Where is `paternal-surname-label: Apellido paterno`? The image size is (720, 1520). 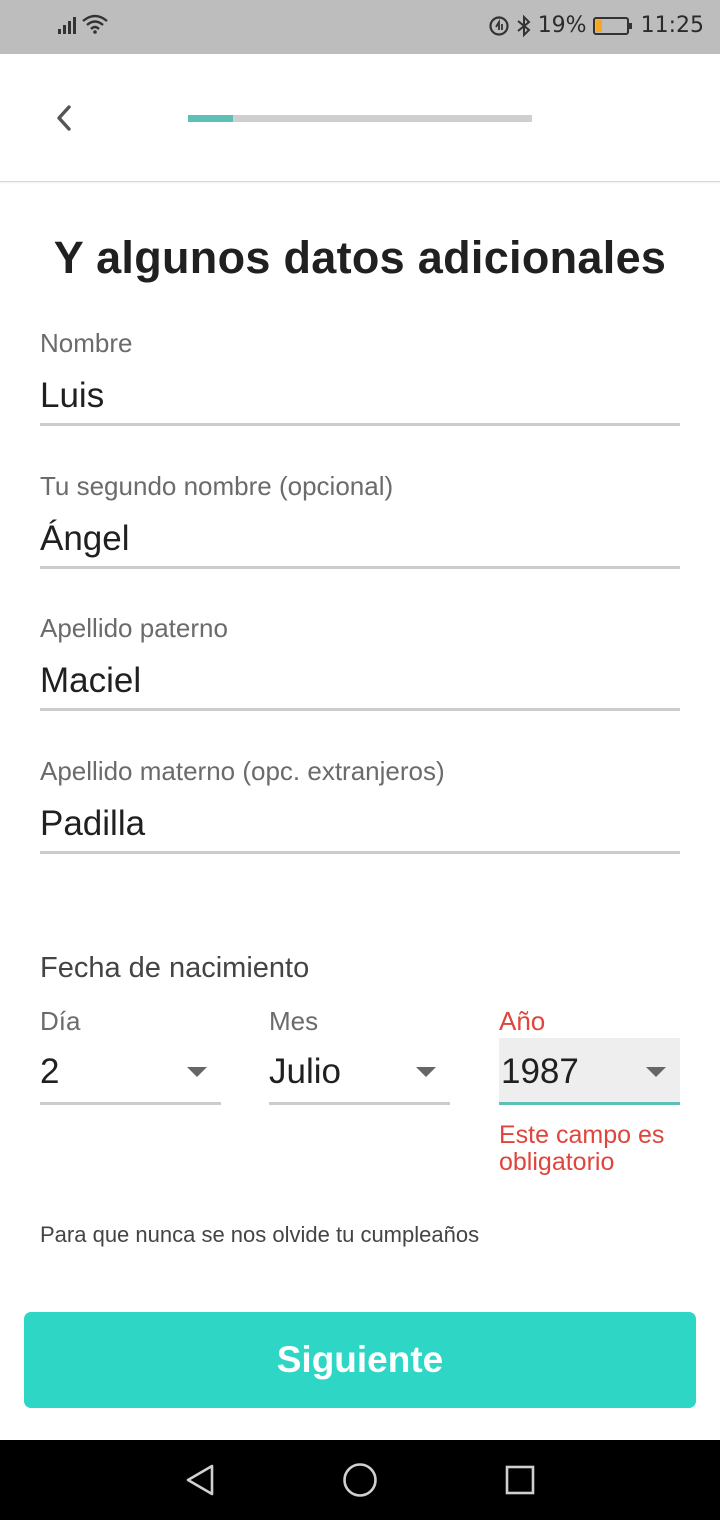 paternal-surname-label: Apellido paterno is located at coordinates (134, 628).